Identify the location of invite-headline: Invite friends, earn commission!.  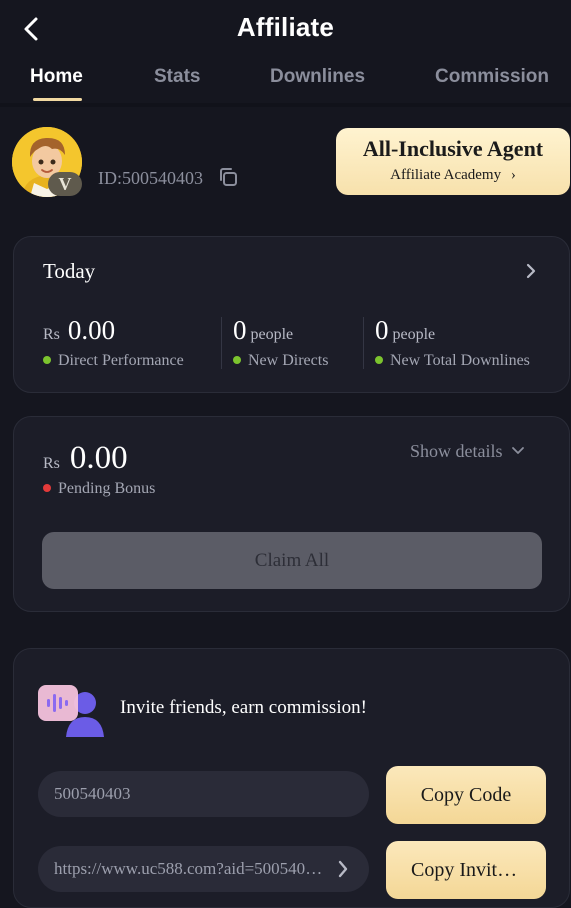
(243, 707).